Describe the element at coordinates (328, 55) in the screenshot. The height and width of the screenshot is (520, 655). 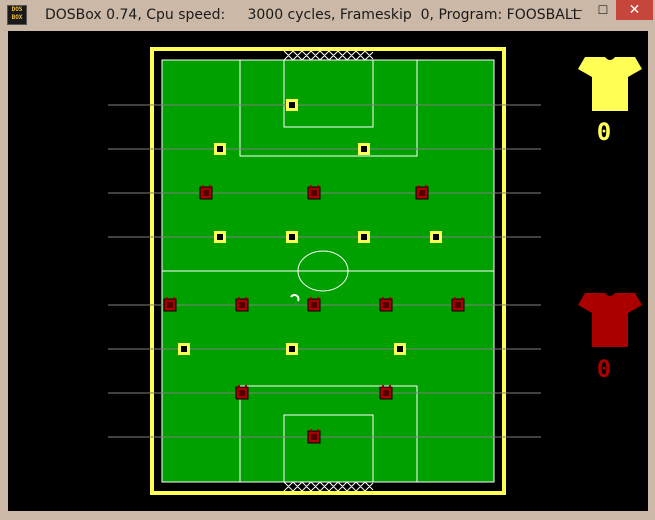
I see `top-goal-net` at that location.